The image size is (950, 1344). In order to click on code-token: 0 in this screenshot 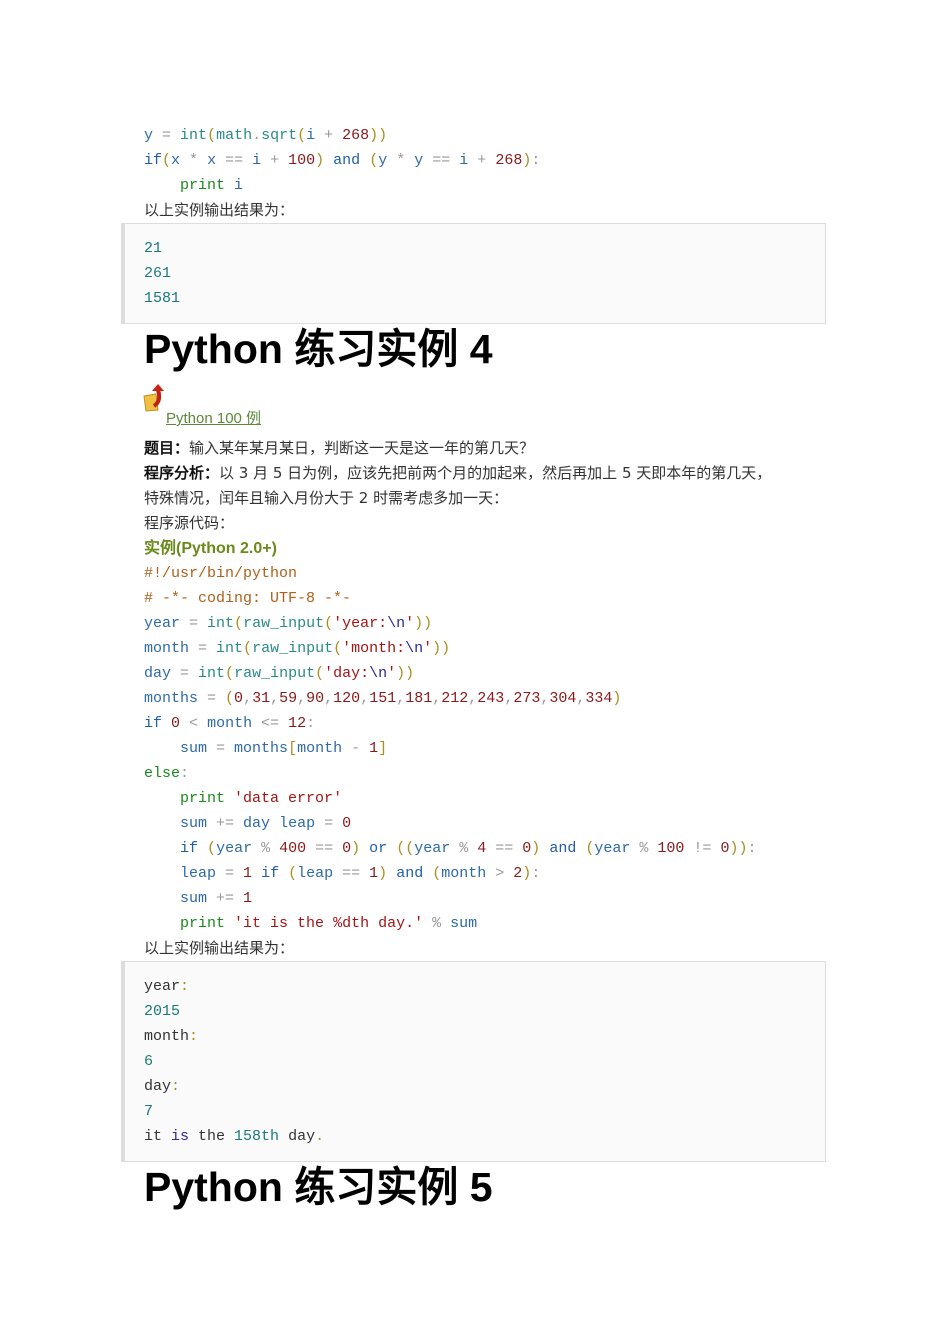, I will do `click(347, 823)`.